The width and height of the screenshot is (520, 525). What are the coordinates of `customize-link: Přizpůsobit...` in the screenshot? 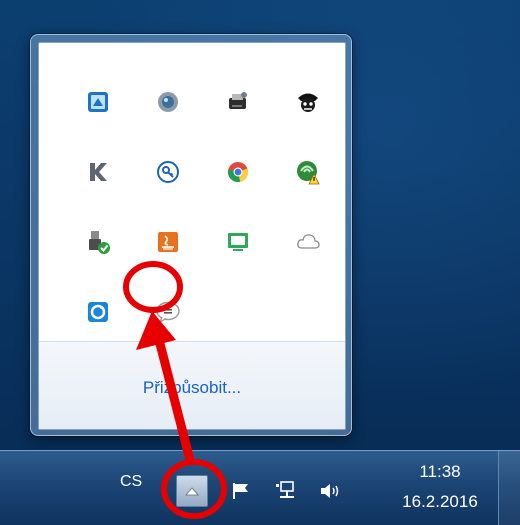 It's located at (192, 388).